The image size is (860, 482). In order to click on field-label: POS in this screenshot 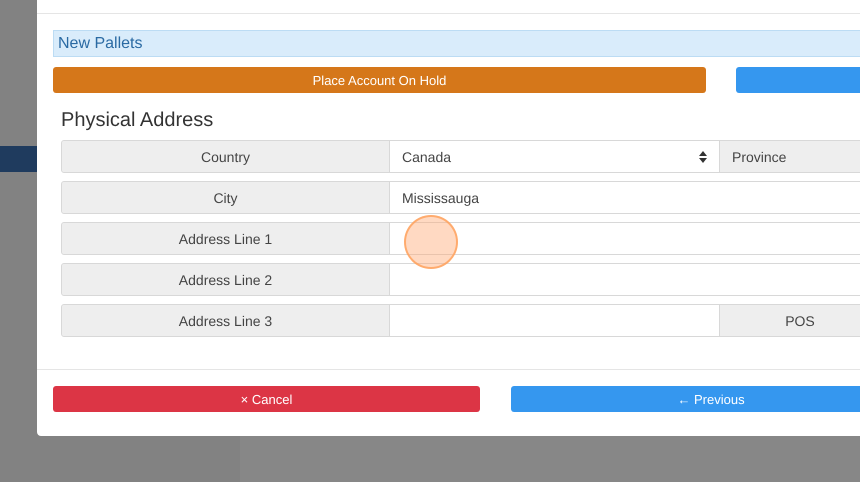, I will do `click(790, 320)`.